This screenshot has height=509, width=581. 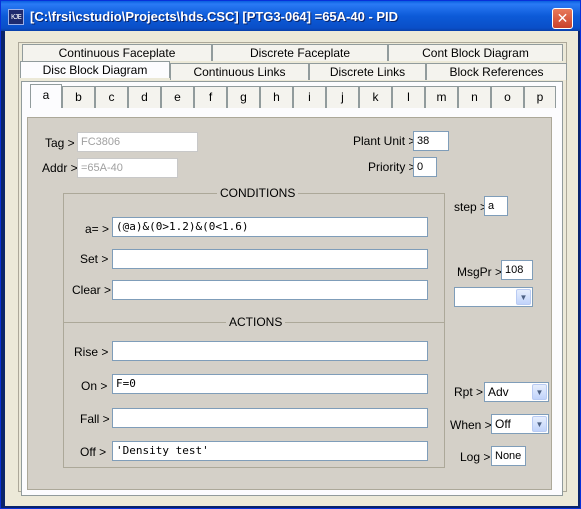 What do you see at coordinates (270, 418) in the screenshot?
I see `fall-field` at bounding box center [270, 418].